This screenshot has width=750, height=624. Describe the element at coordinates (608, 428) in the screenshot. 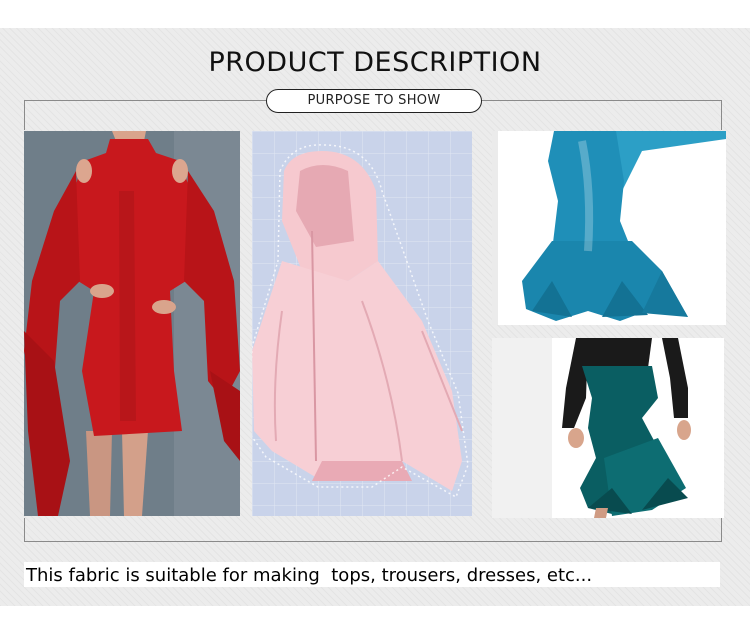

I see `teal-ruffle-skirt-photo` at that location.